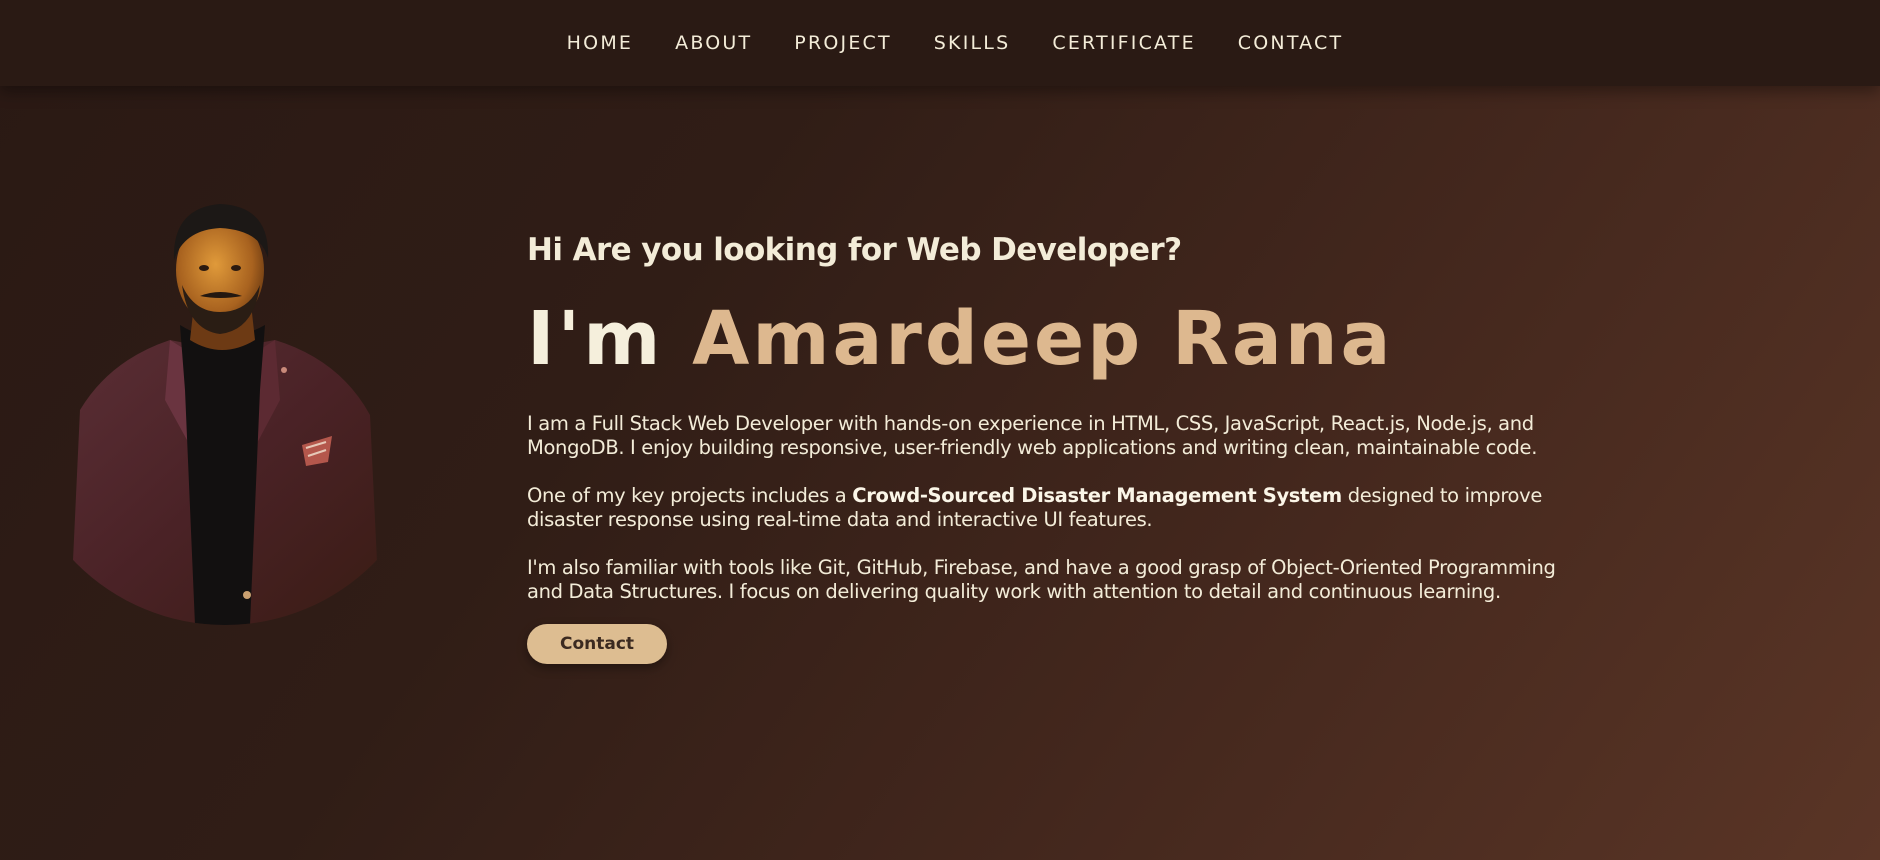  What do you see at coordinates (1123, 43) in the screenshot?
I see `nav-certificate: CERTIFICATE` at bounding box center [1123, 43].